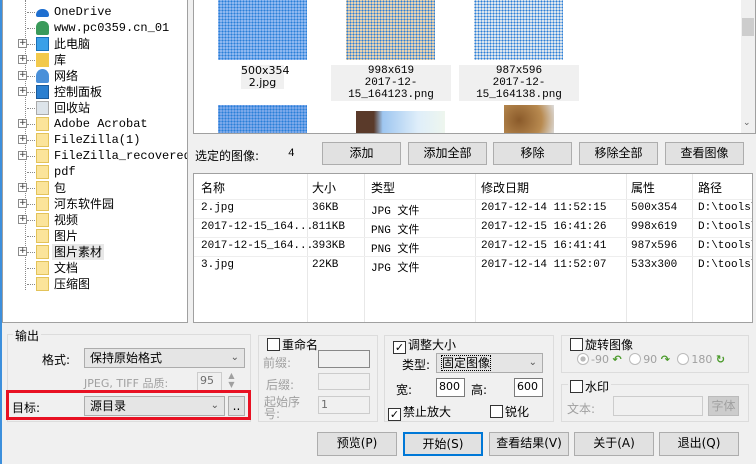 The height and width of the screenshot is (464, 756). What do you see at coordinates (658, 406) in the screenshot?
I see `watermark-text-input` at bounding box center [658, 406].